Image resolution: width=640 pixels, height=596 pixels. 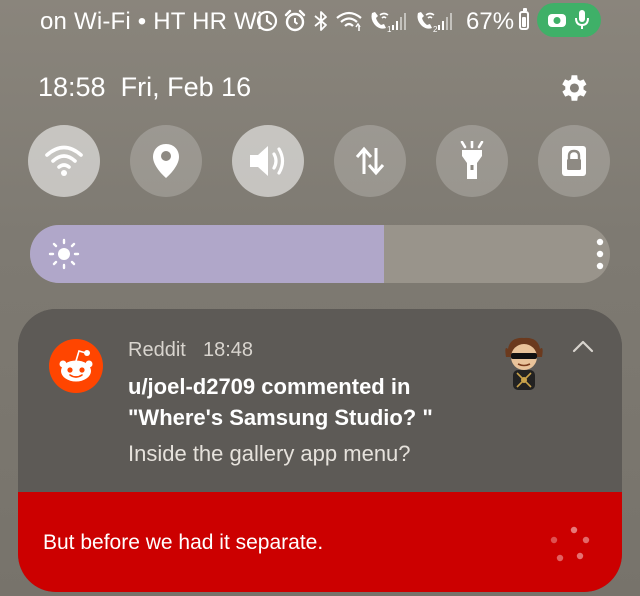 What do you see at coordinates (570, 544) in the screenshot?
I see `loading-dots-icon` at bounding box center [570, 544].